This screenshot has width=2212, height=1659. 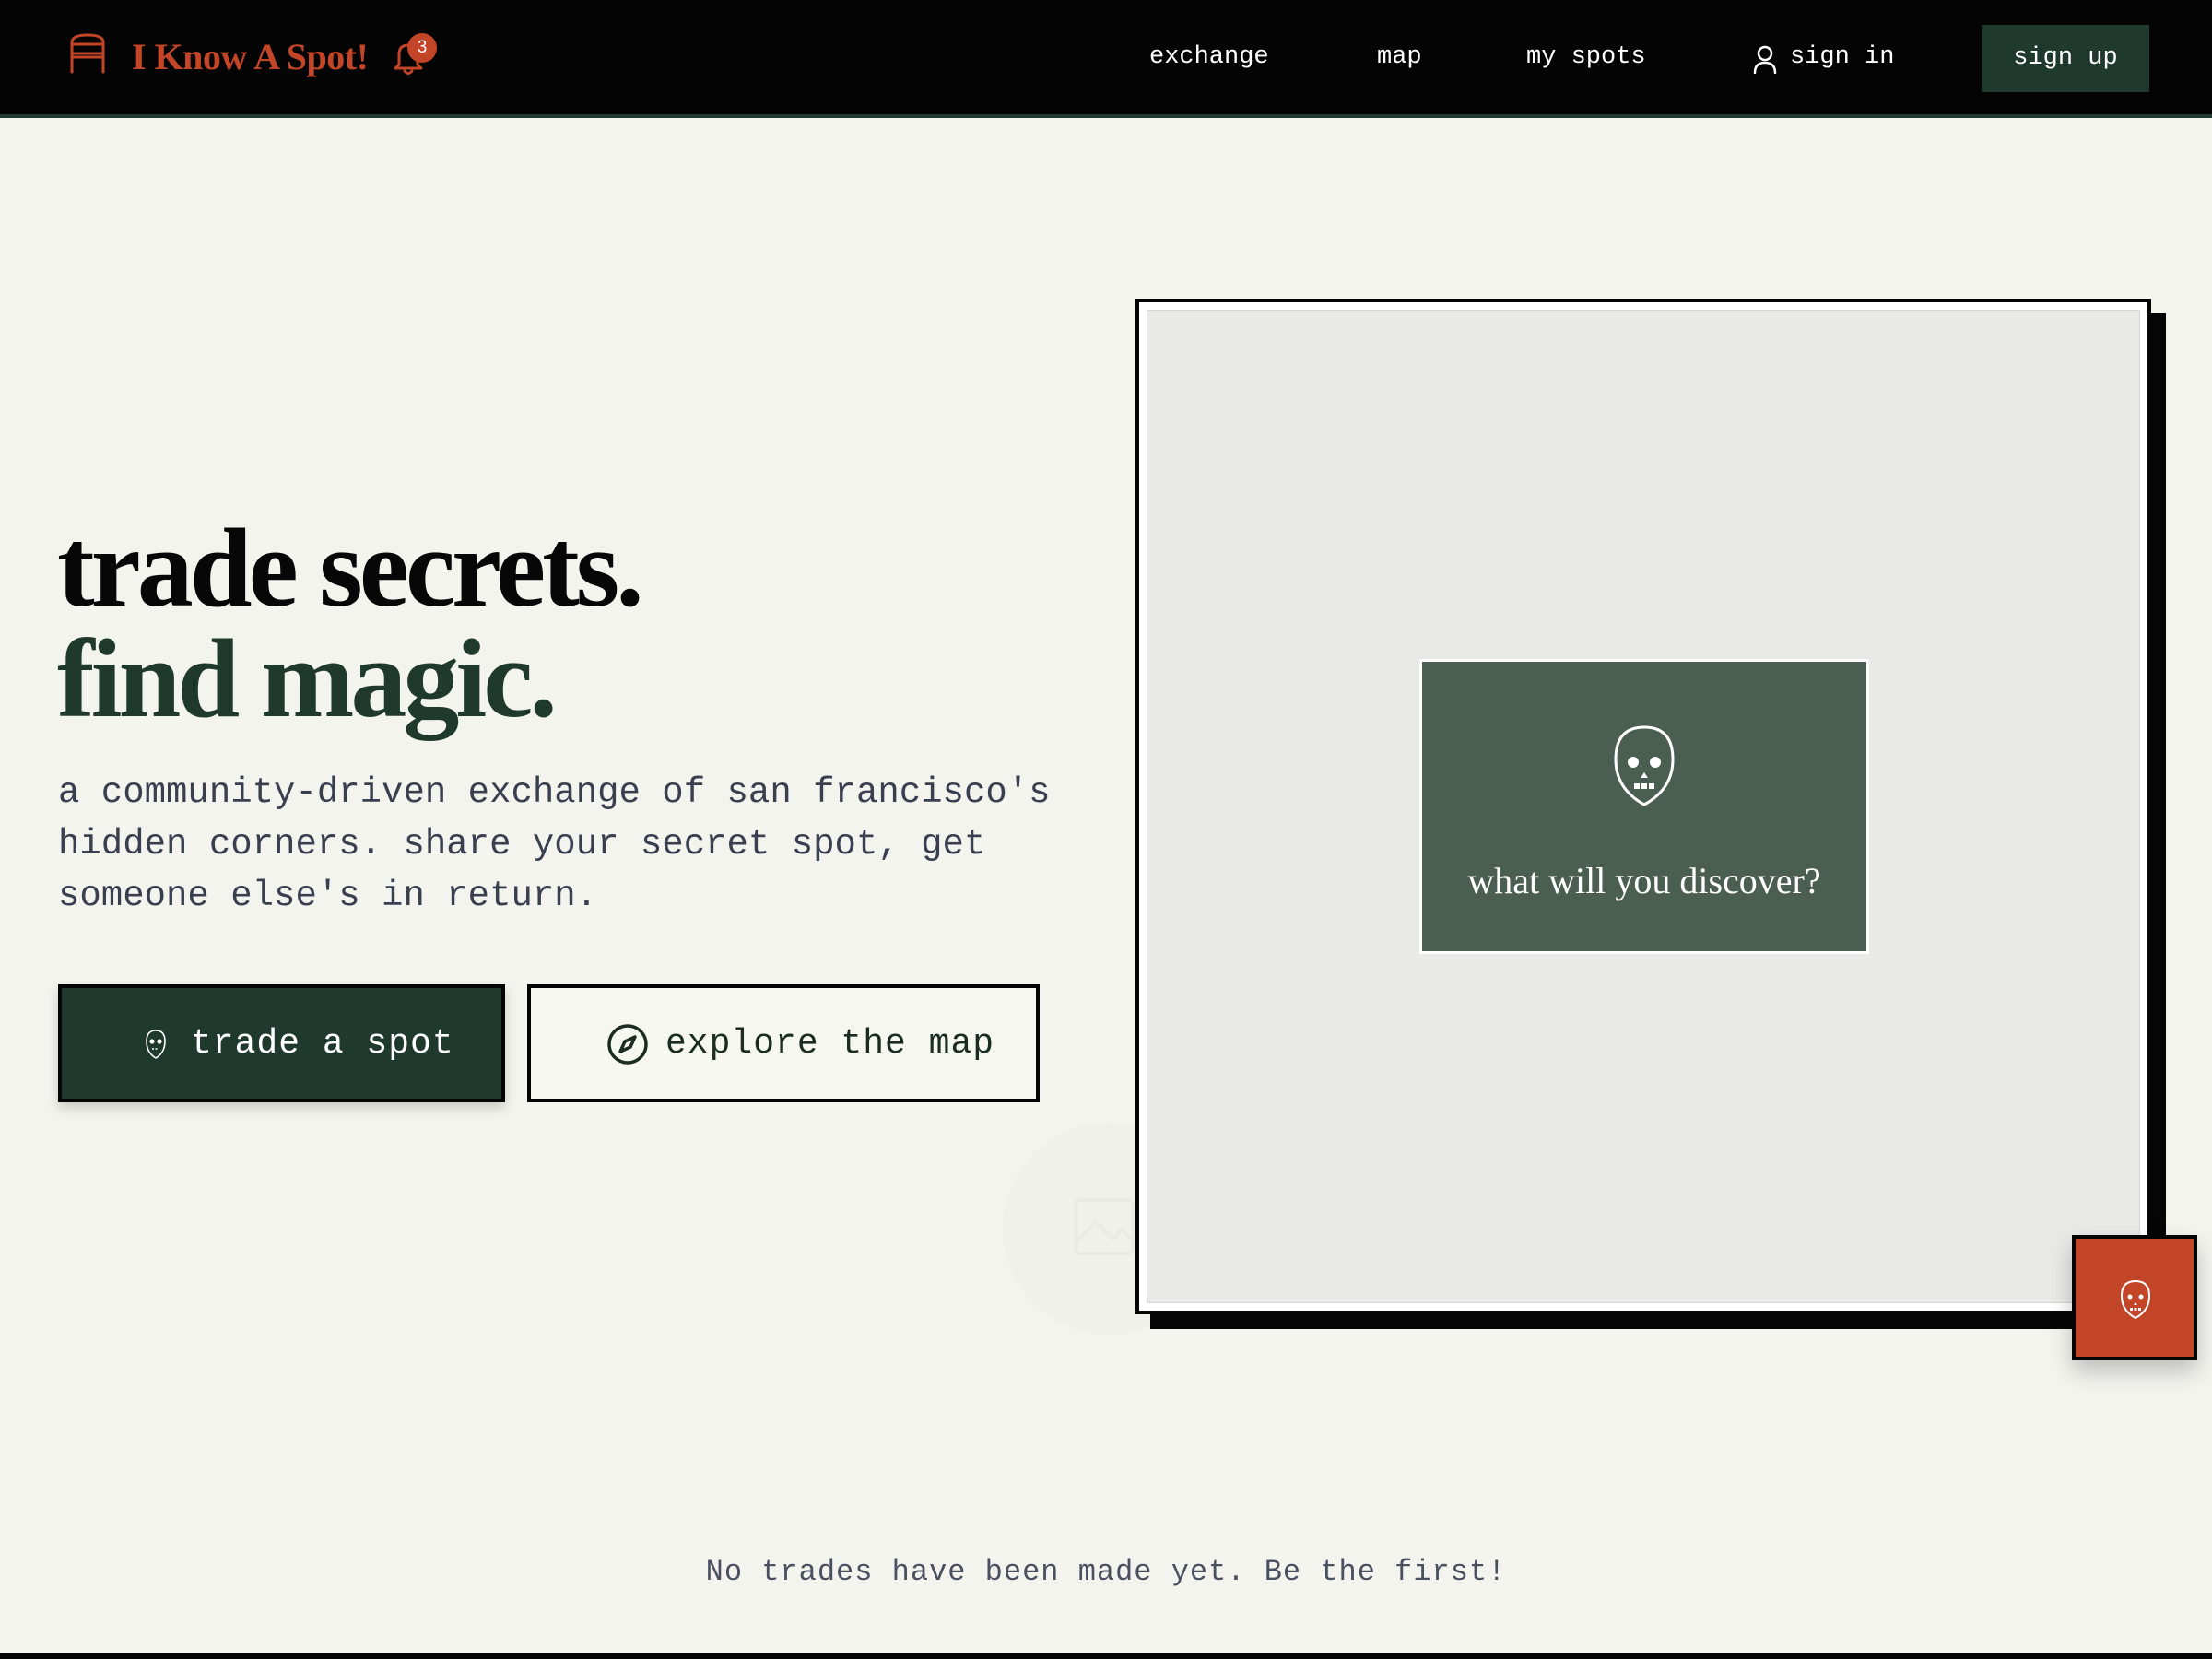 I want to click on nav-my-spots-link: my spots, so click(x=1586, y=57).